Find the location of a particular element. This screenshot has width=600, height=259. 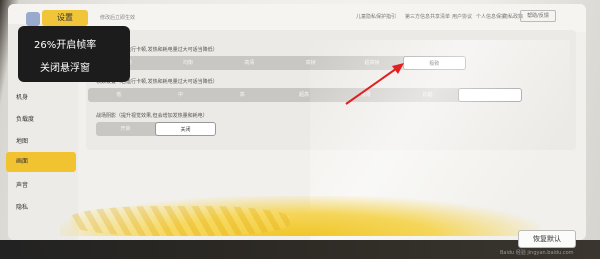

option-low: 低 is located at coordinates (119, 95).